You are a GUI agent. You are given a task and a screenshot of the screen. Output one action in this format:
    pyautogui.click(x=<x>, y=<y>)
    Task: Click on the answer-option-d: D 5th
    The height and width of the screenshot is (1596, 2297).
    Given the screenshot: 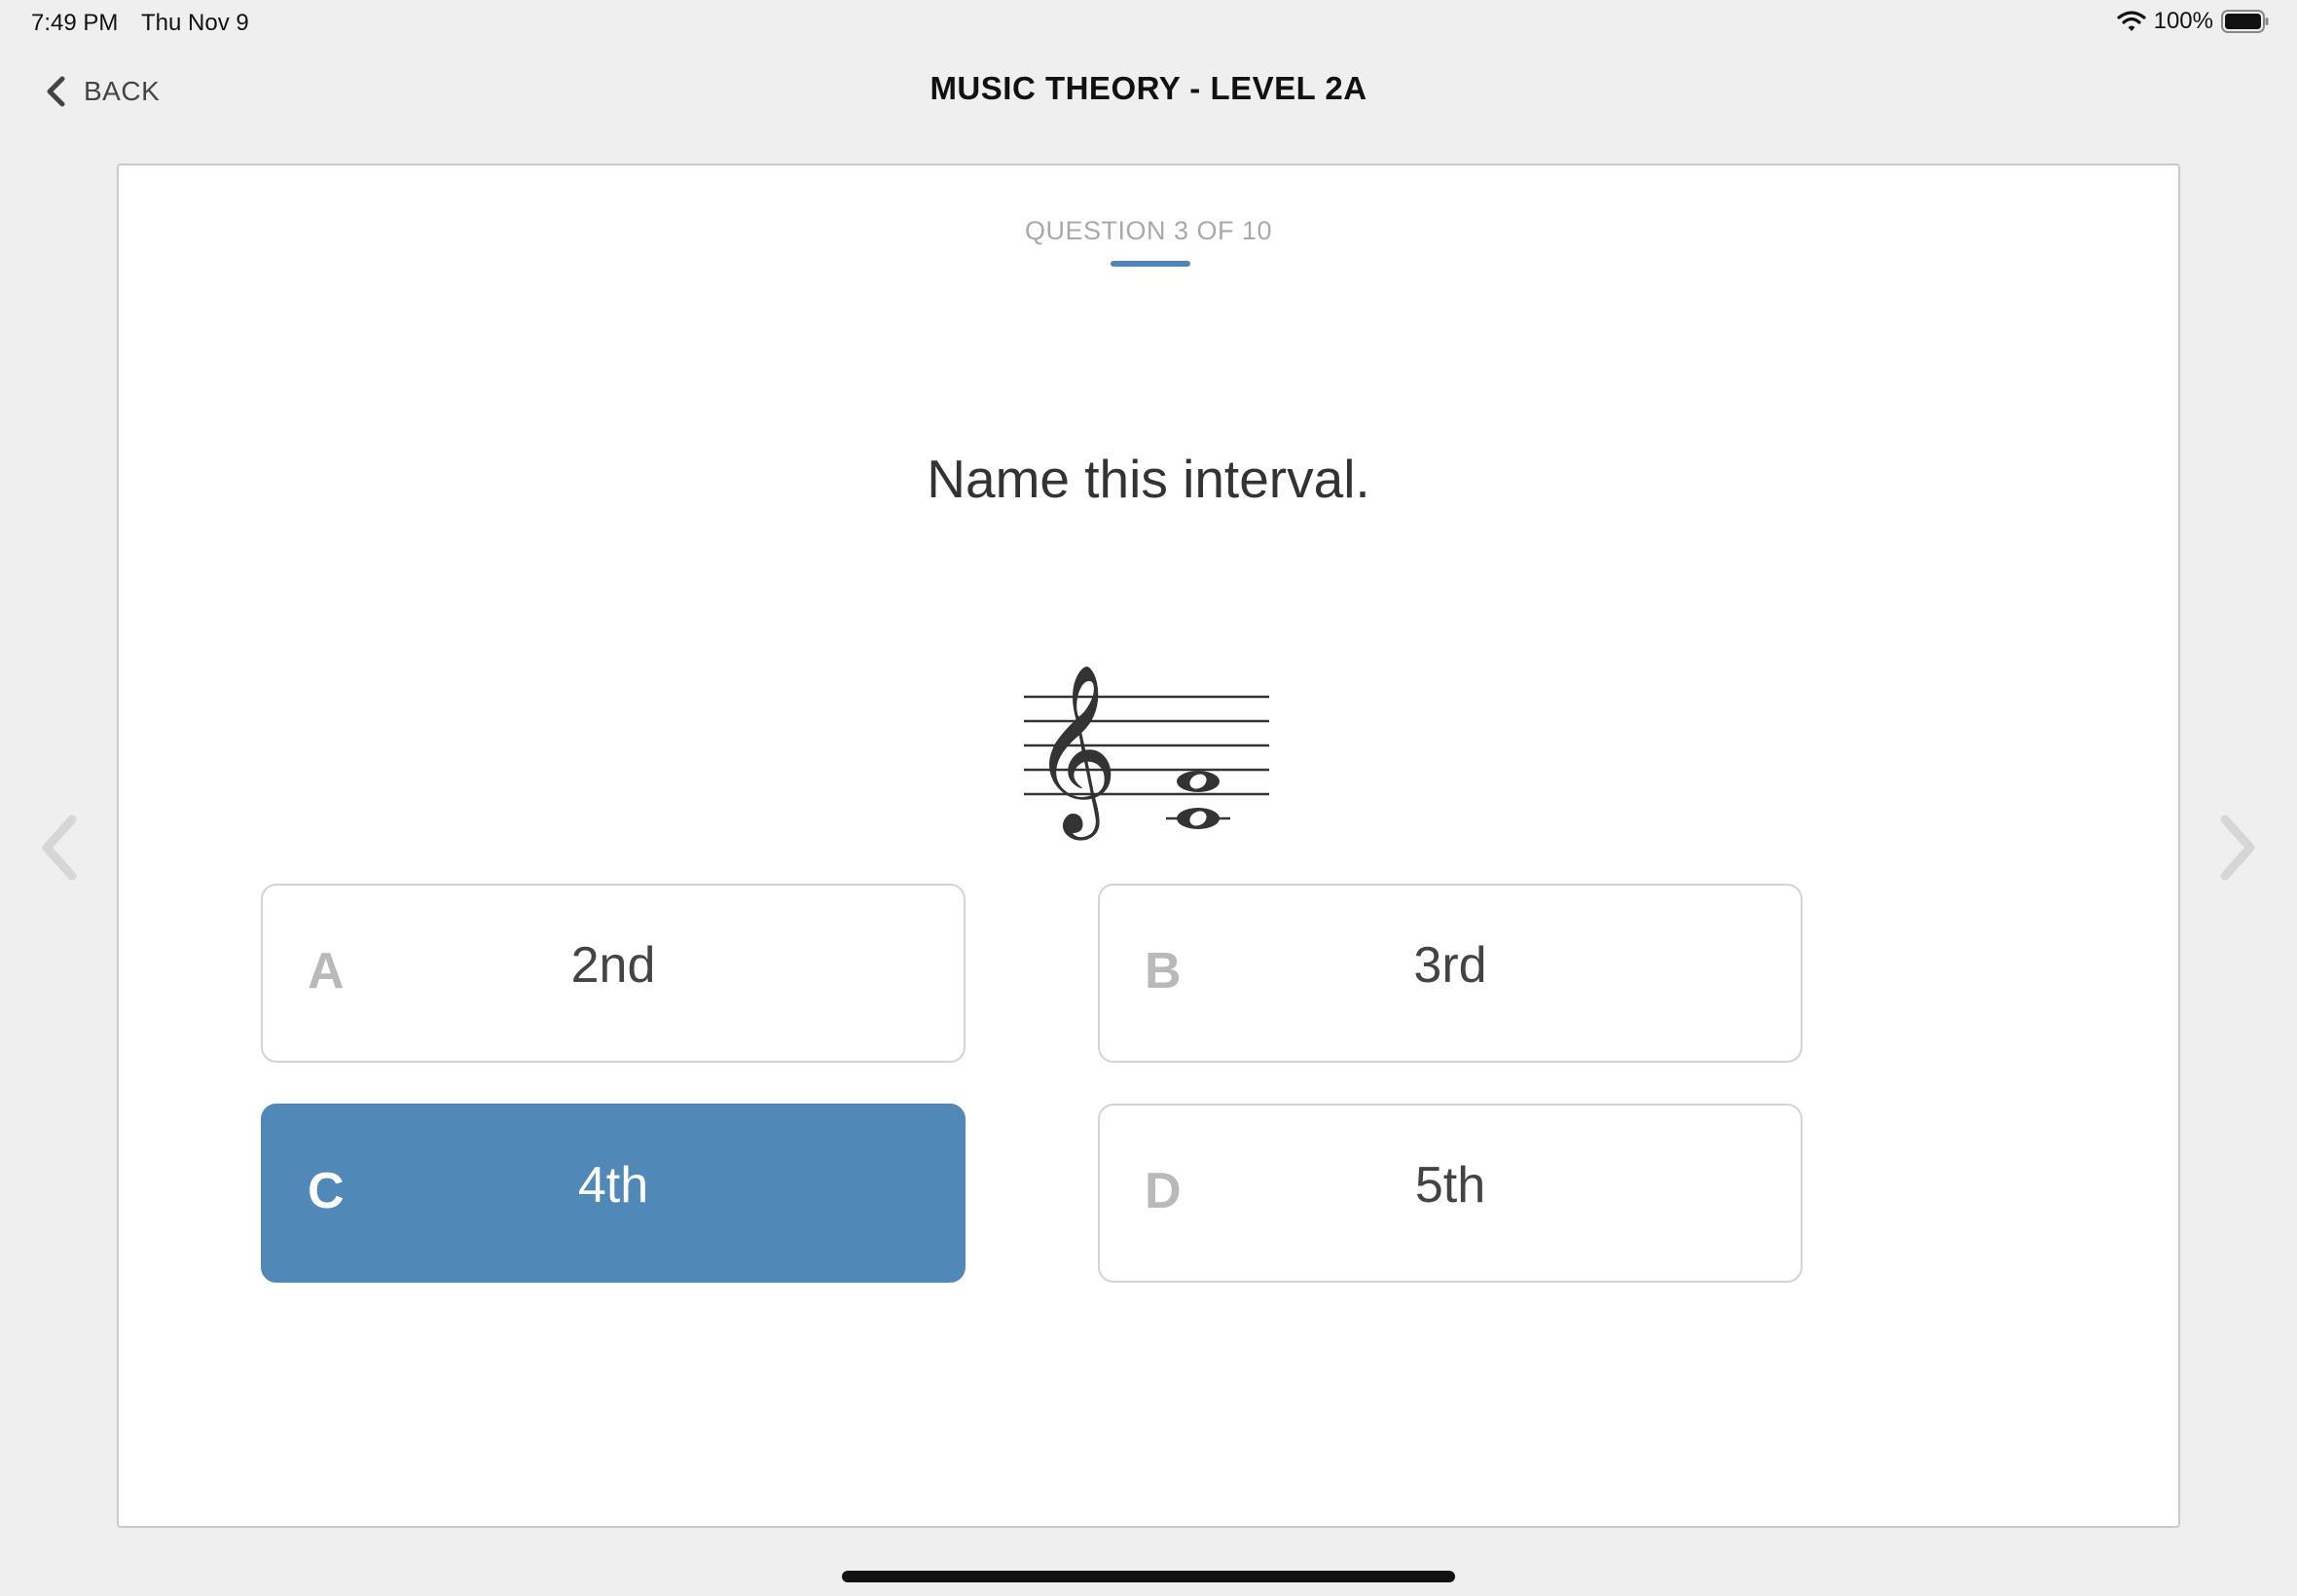 What is the action you would take?
    pyautogui.click(x=1450, y=1193)
    